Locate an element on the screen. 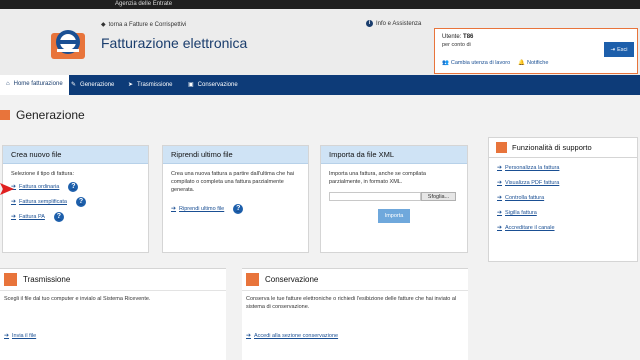 This screenshot has width=640, height=360. top-bar: Agenzia delle Entrate is located at coordinates (320, 4).